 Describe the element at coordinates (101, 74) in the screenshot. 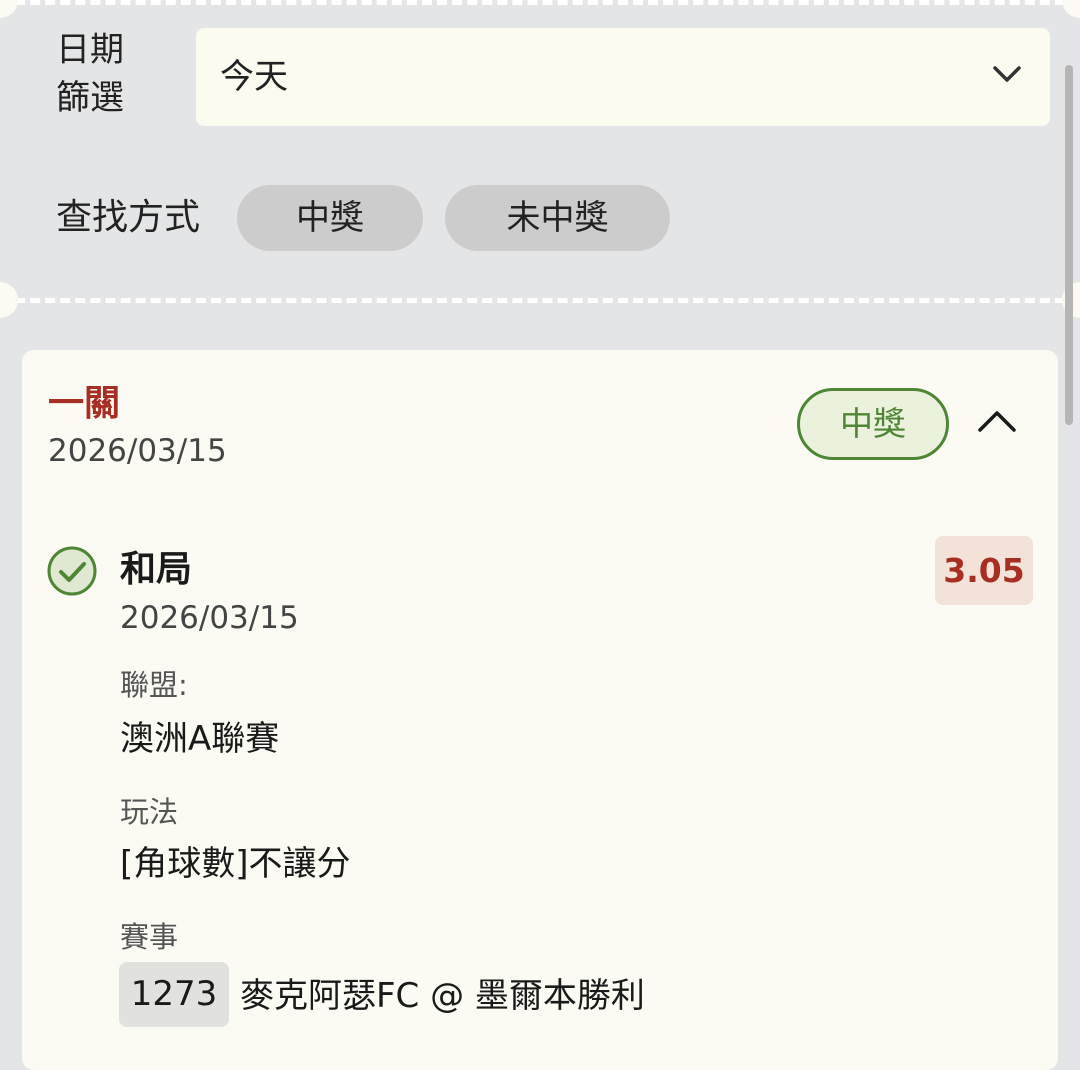

I see `date-filter-label: 日期 篩選` at that location.